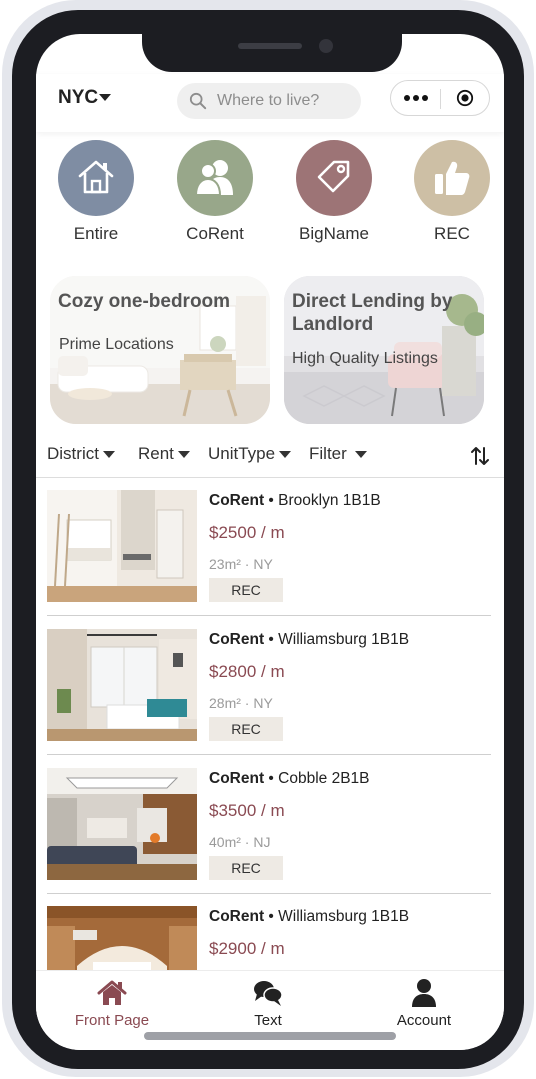  I want to click on filter-rent: Rent, so click(164, 454).